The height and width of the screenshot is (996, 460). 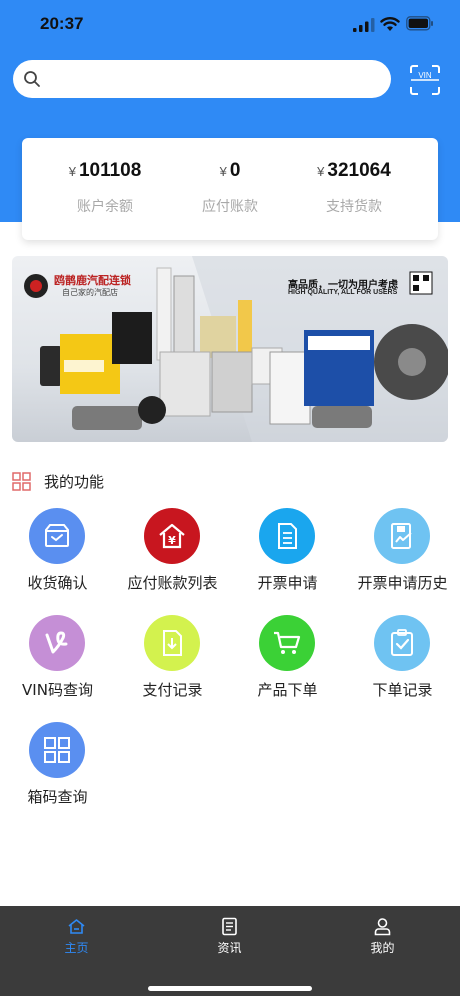 I want to click on func-product-order: 产品下单, so click(x=287, y=665).